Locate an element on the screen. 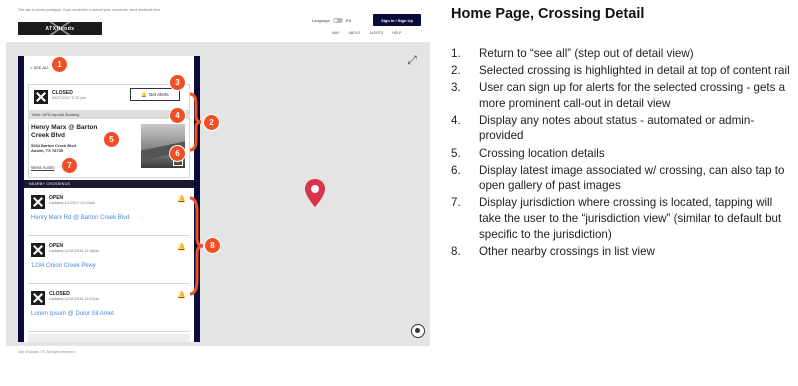  annotation-text: Crossing location details is located at coordinates (542, 153).